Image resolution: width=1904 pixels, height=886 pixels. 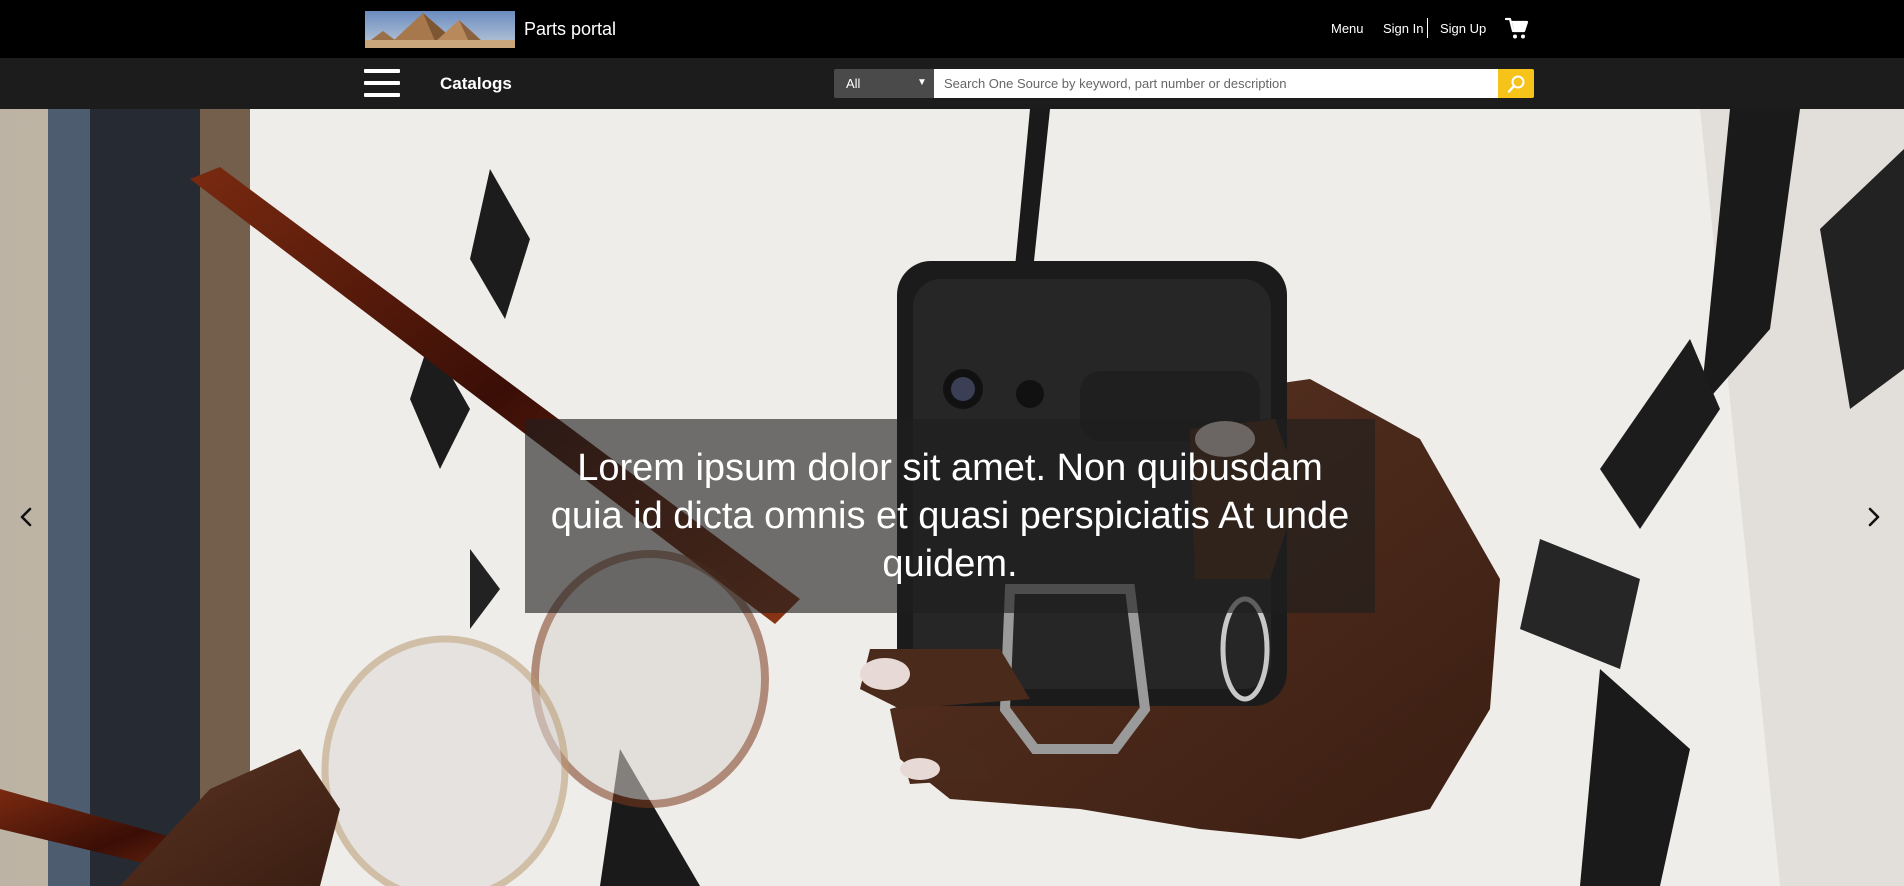 What do you see at coordinates (922, 82) in the screenshot?
I see `caret-down-icon: ▼` at bounding box center [922, 82].